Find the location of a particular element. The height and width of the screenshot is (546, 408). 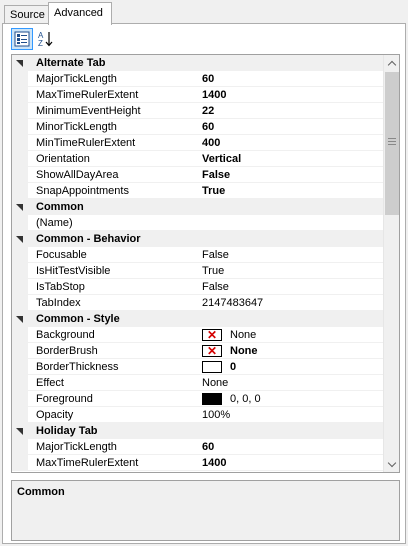

vertical-scrollbar is located at coordinates (391, 263).